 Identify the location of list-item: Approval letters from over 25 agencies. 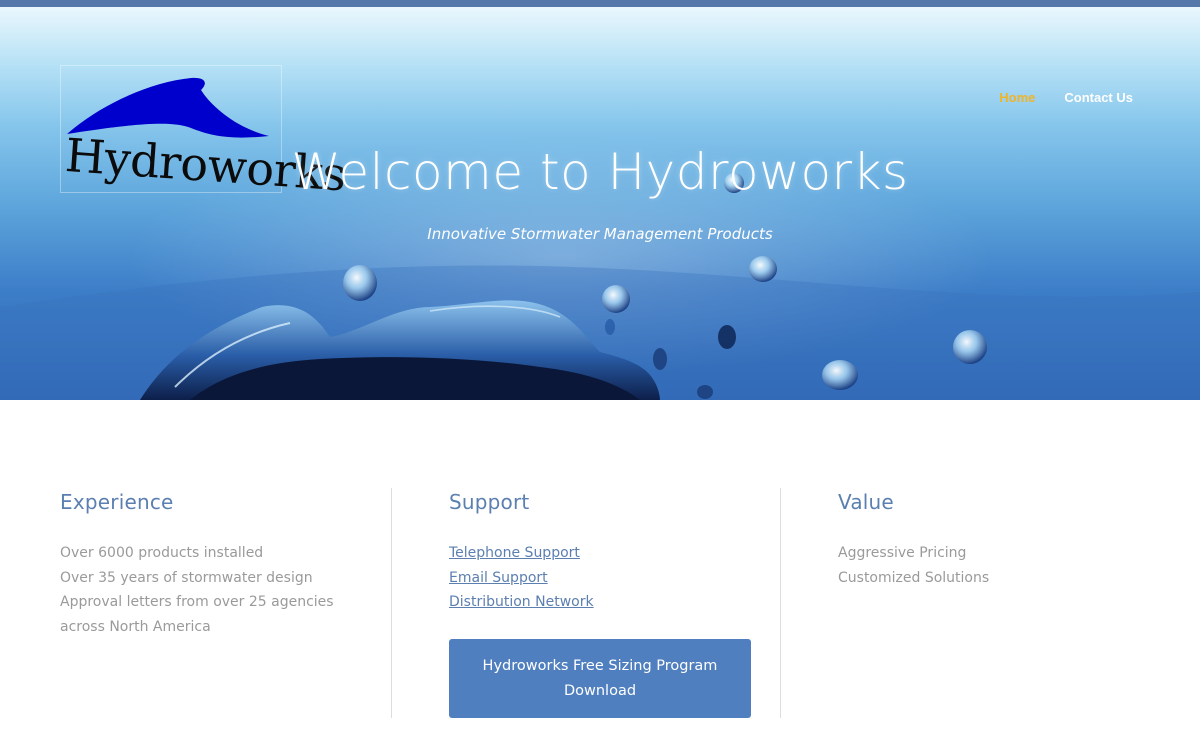
(197, 602).